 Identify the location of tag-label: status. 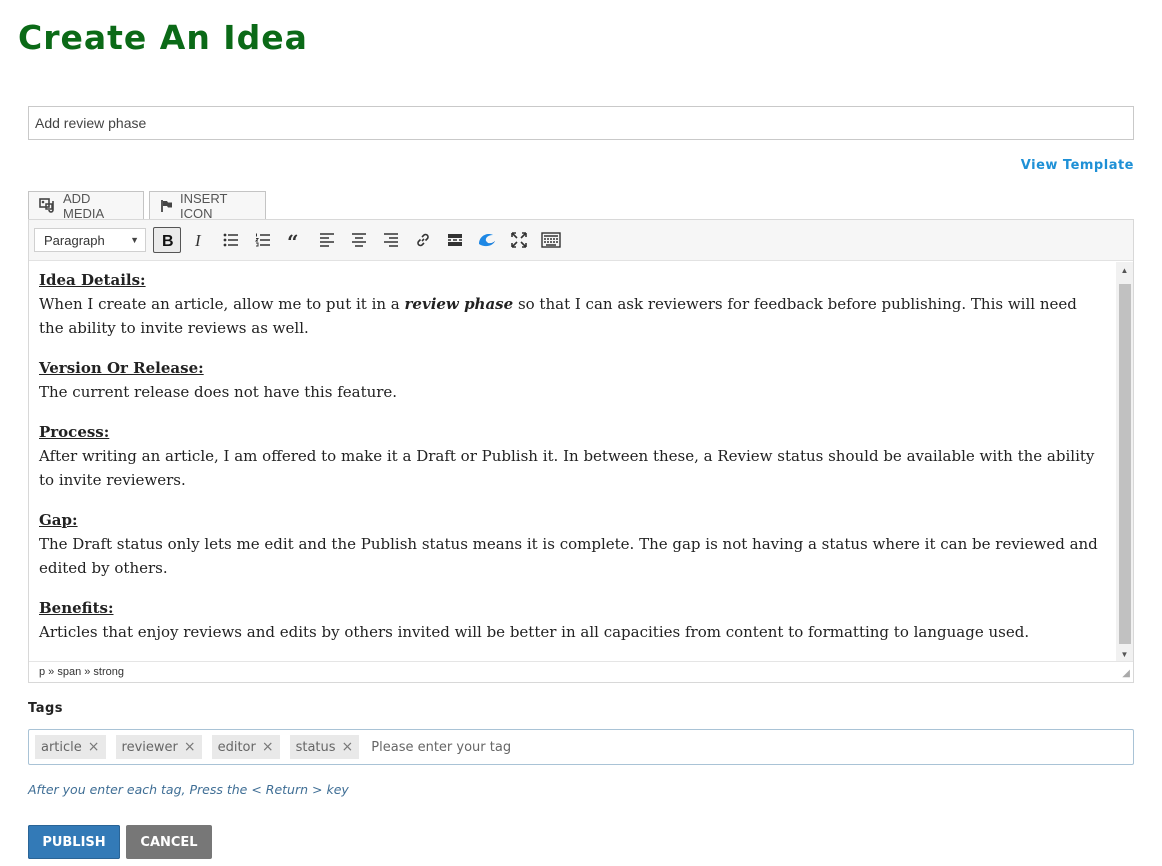
(315, 747).